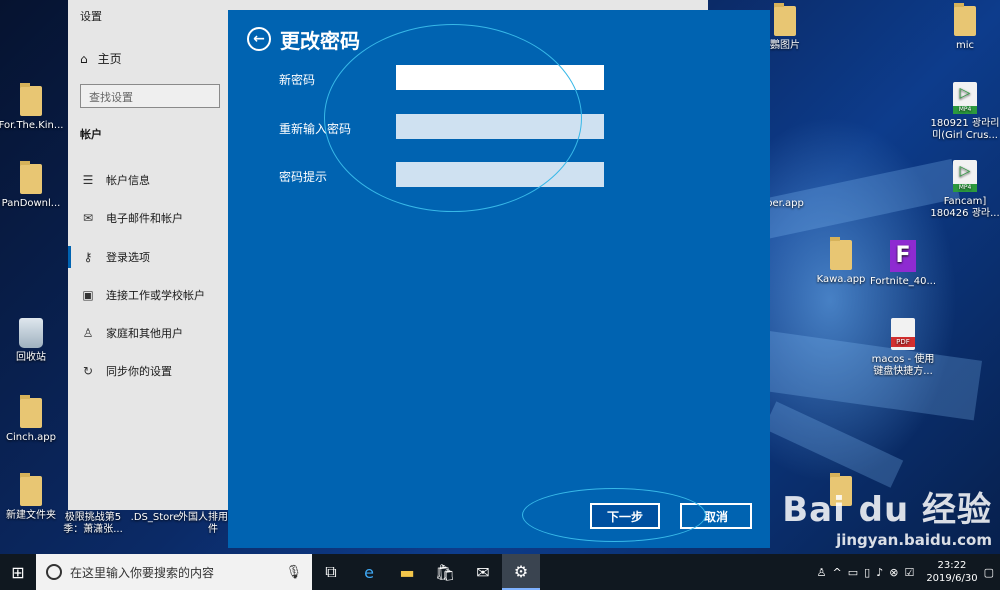 Image resolution: width=1000 pixels, height=590 pixels. What do you see at coordinates (989, 572) in the screenshot?
I see `notifications-icon: ▢` at bounding box center [989, 572].